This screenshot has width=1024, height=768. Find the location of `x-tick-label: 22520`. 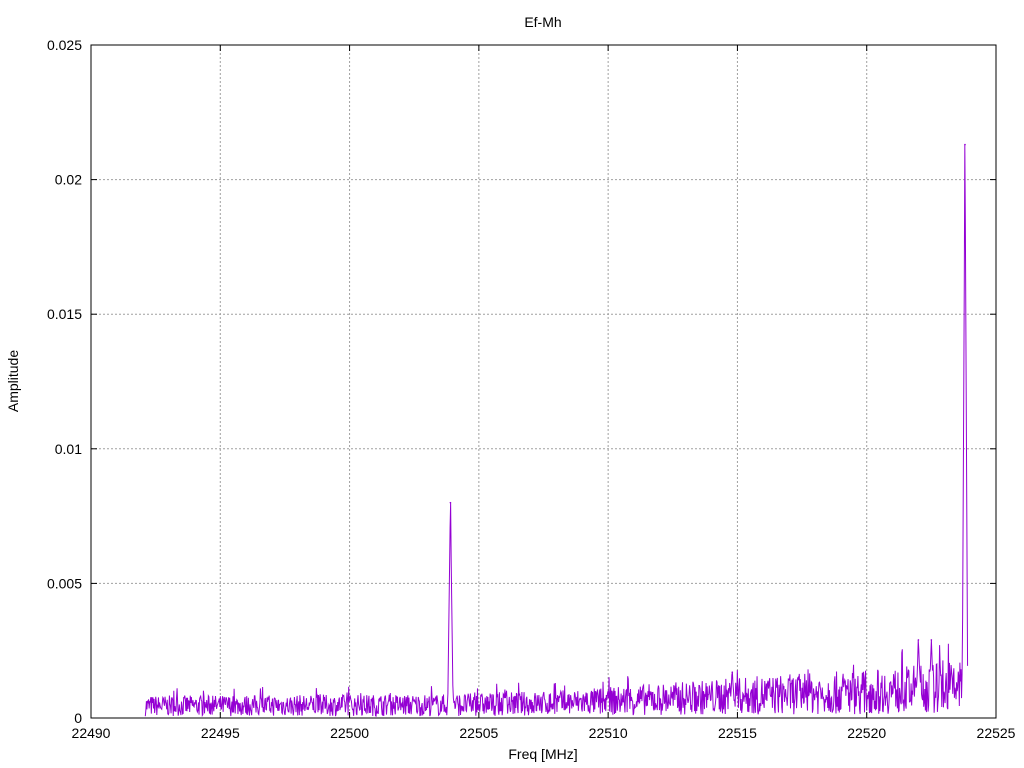

x-tick-label: 22520 is located at coordinates (866, 733).